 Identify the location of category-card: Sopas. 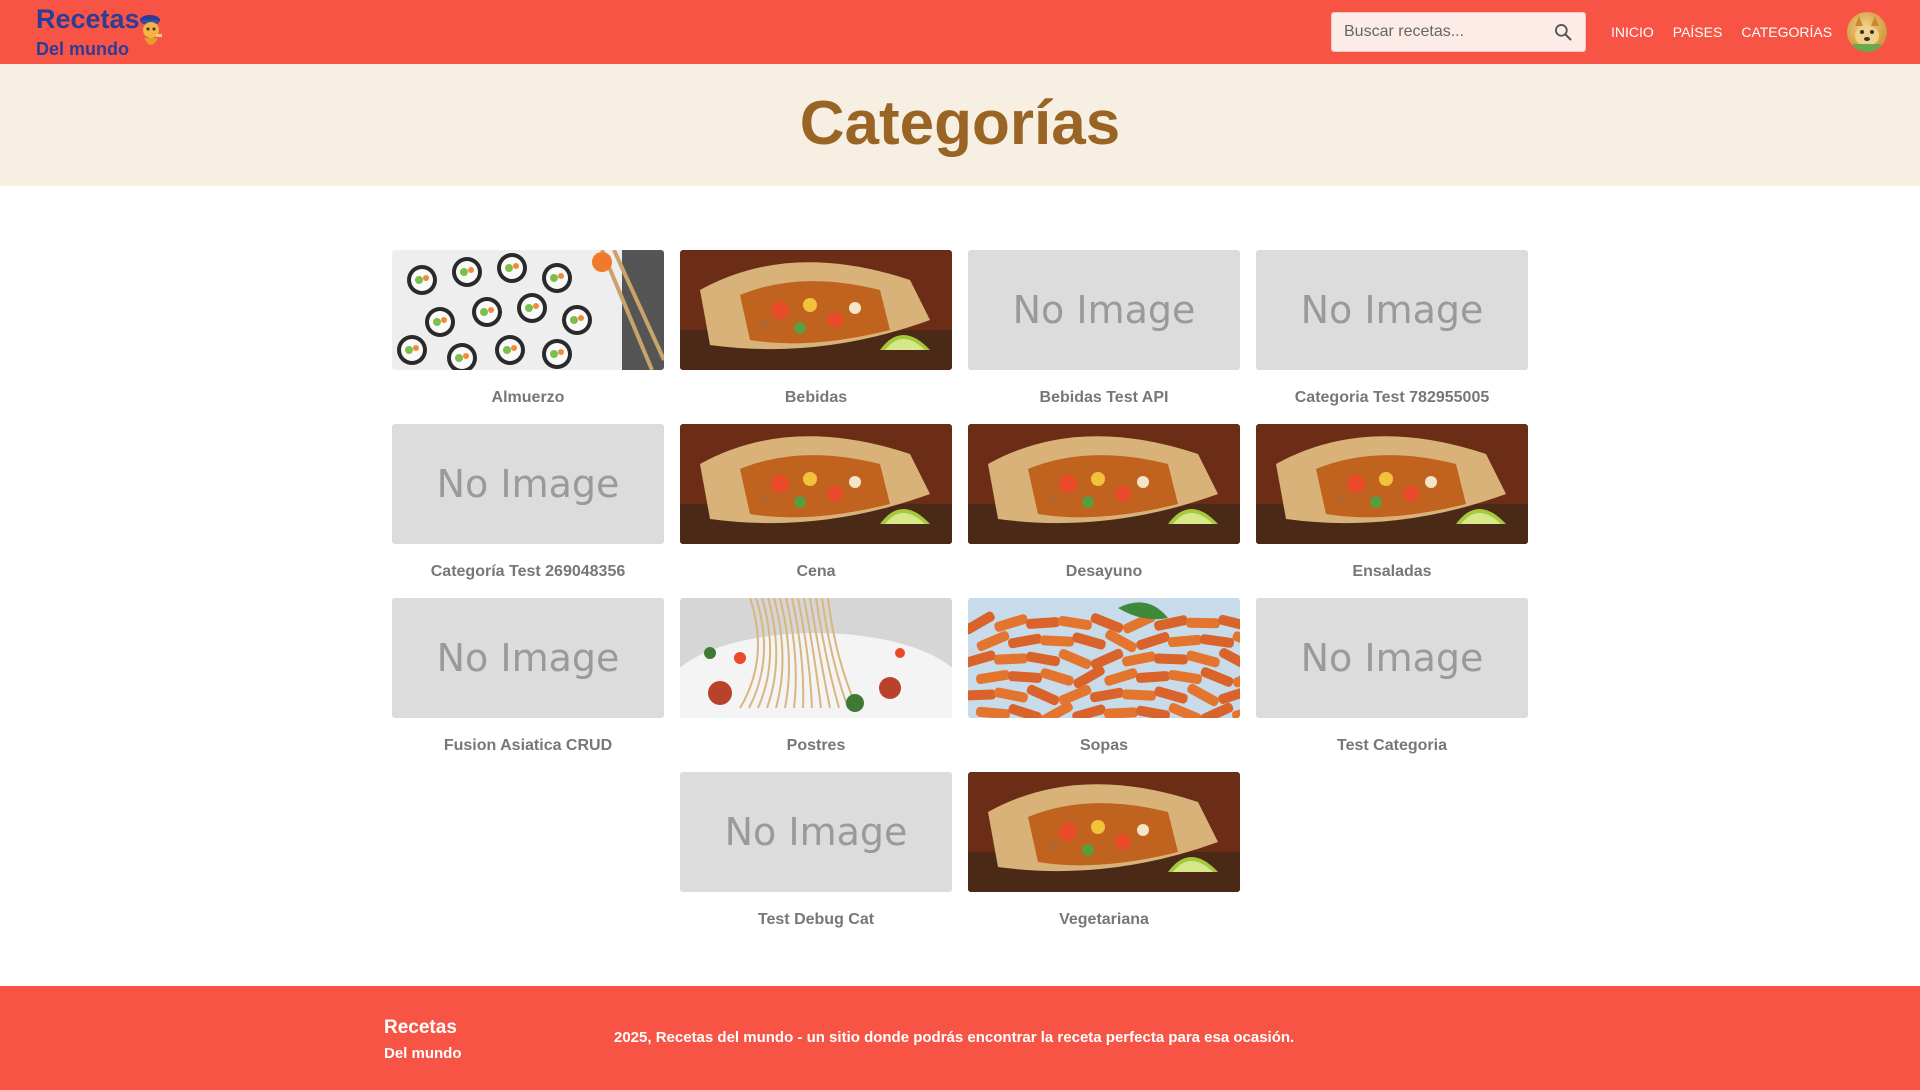
(1104, 677).